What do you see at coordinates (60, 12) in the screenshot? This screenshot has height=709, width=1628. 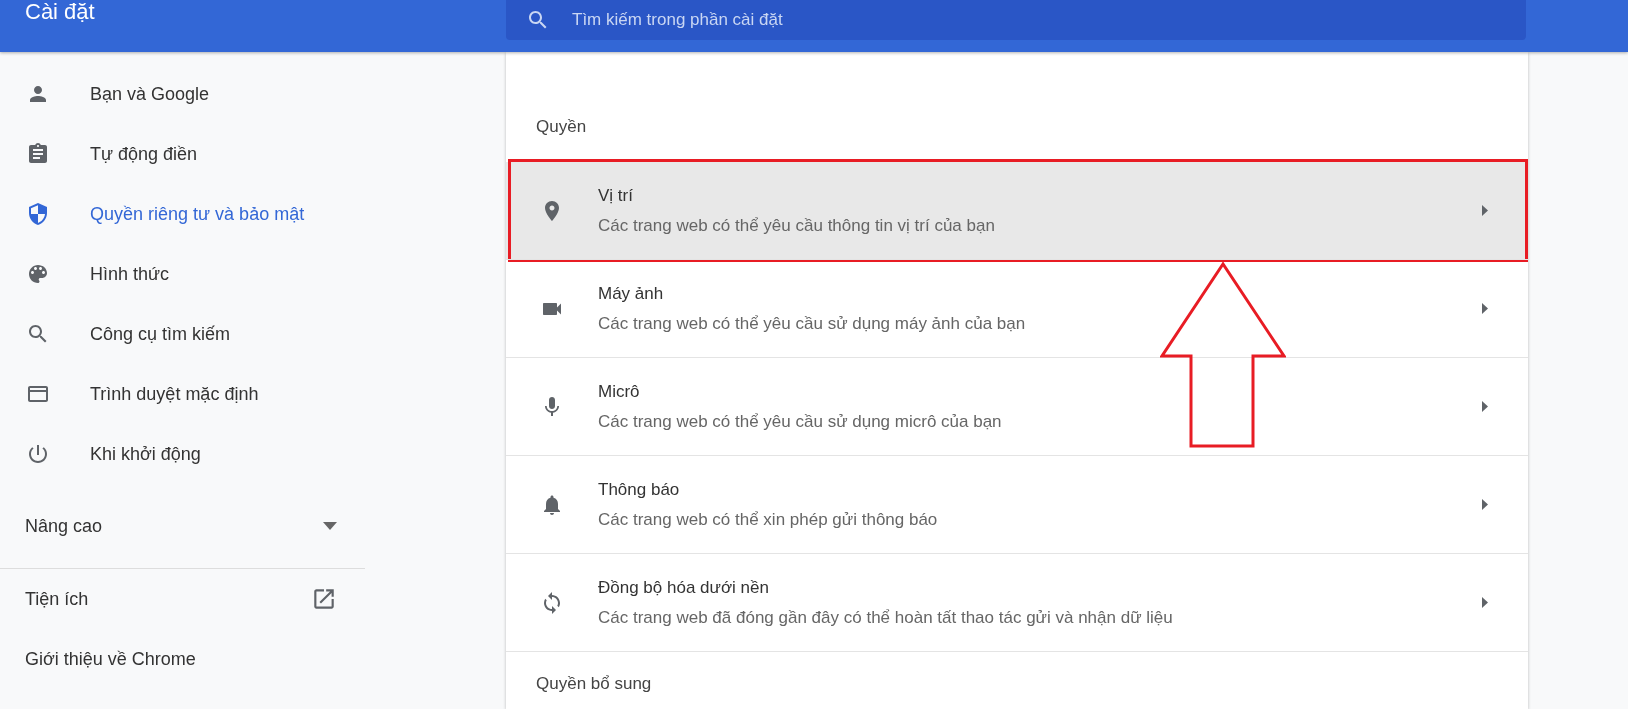 I see `window-title: Cài đặt` at bounding box center [60, 12].